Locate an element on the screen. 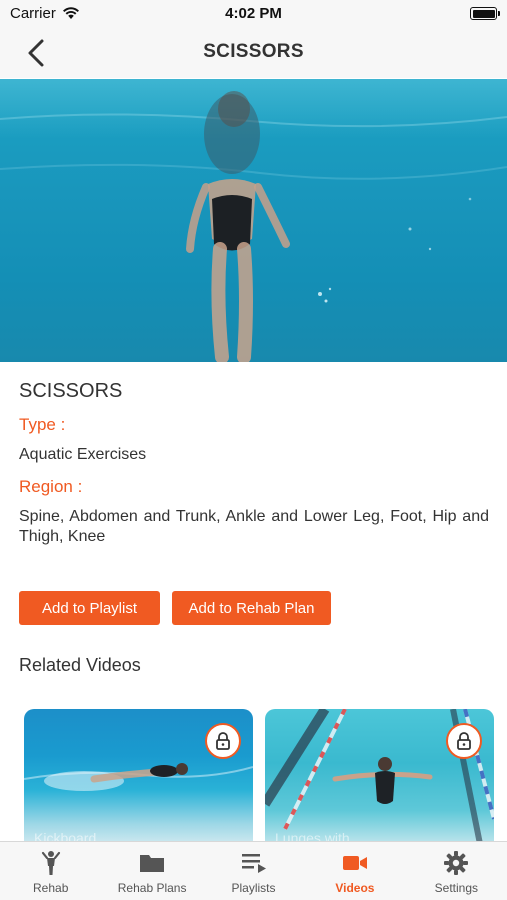 The image size is (507, 900). nav-bar: SCISSORS is located at coordinates (253, 53).